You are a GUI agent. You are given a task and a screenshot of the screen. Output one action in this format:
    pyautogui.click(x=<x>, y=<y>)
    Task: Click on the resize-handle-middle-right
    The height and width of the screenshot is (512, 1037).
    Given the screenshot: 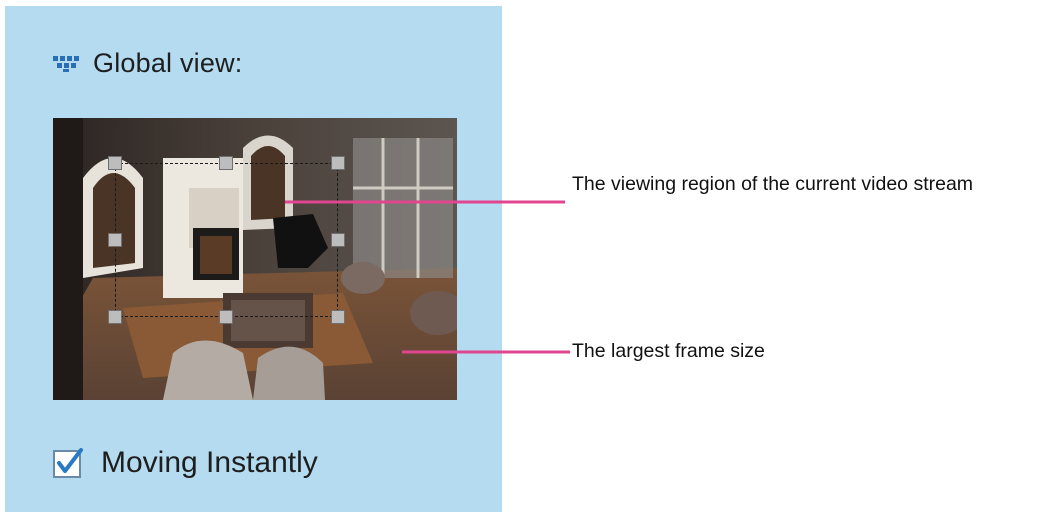 What is the action you would take?
    pyautogui.click(x=338, y=240)
    